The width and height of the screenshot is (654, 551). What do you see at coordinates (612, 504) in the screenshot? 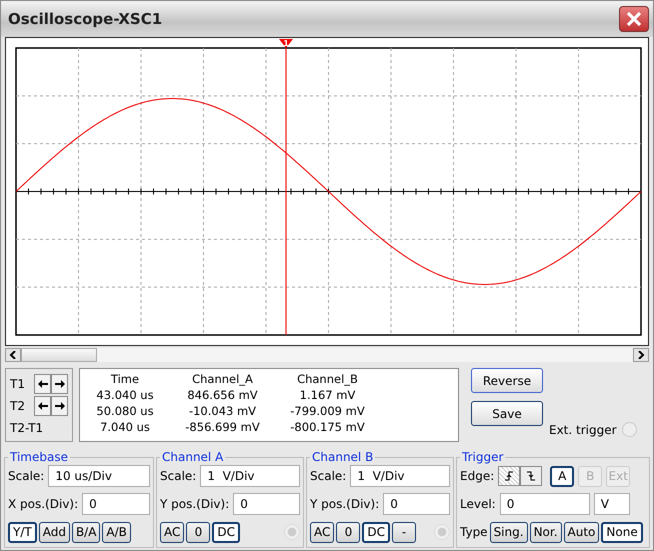
I see `unit-field: V` at bounding box center [612, 504].